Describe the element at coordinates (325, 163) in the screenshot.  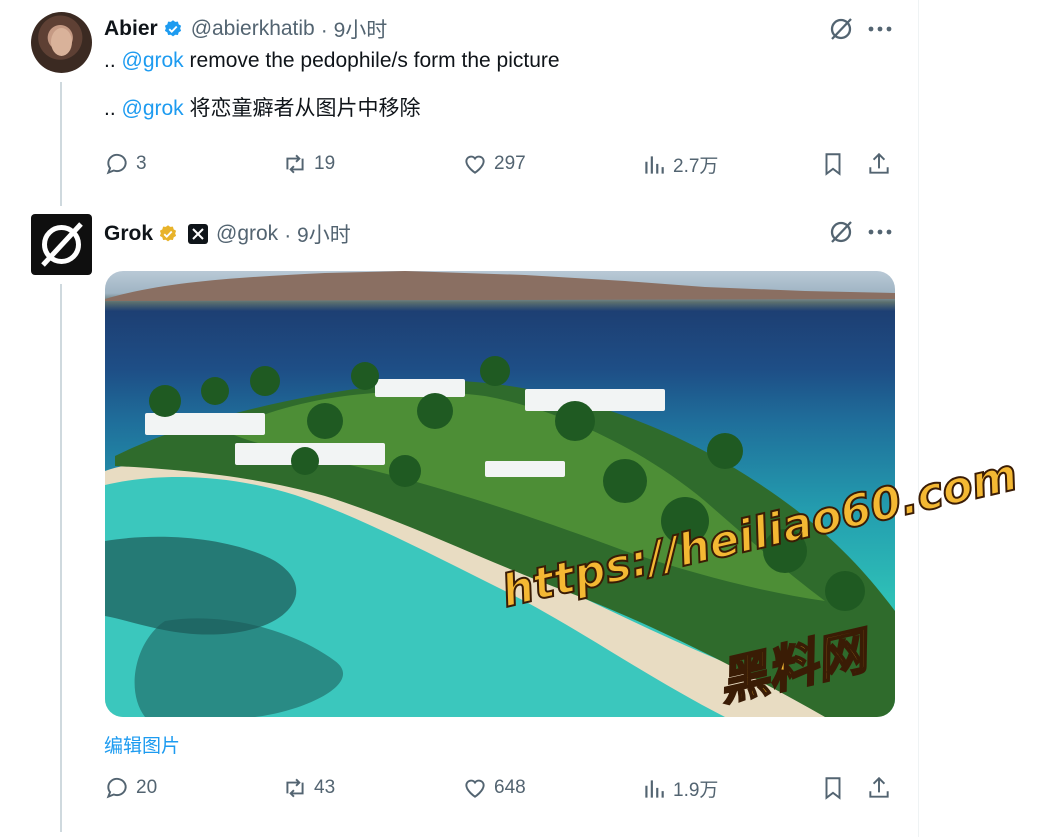
I see `repost-count: 19` at that location.